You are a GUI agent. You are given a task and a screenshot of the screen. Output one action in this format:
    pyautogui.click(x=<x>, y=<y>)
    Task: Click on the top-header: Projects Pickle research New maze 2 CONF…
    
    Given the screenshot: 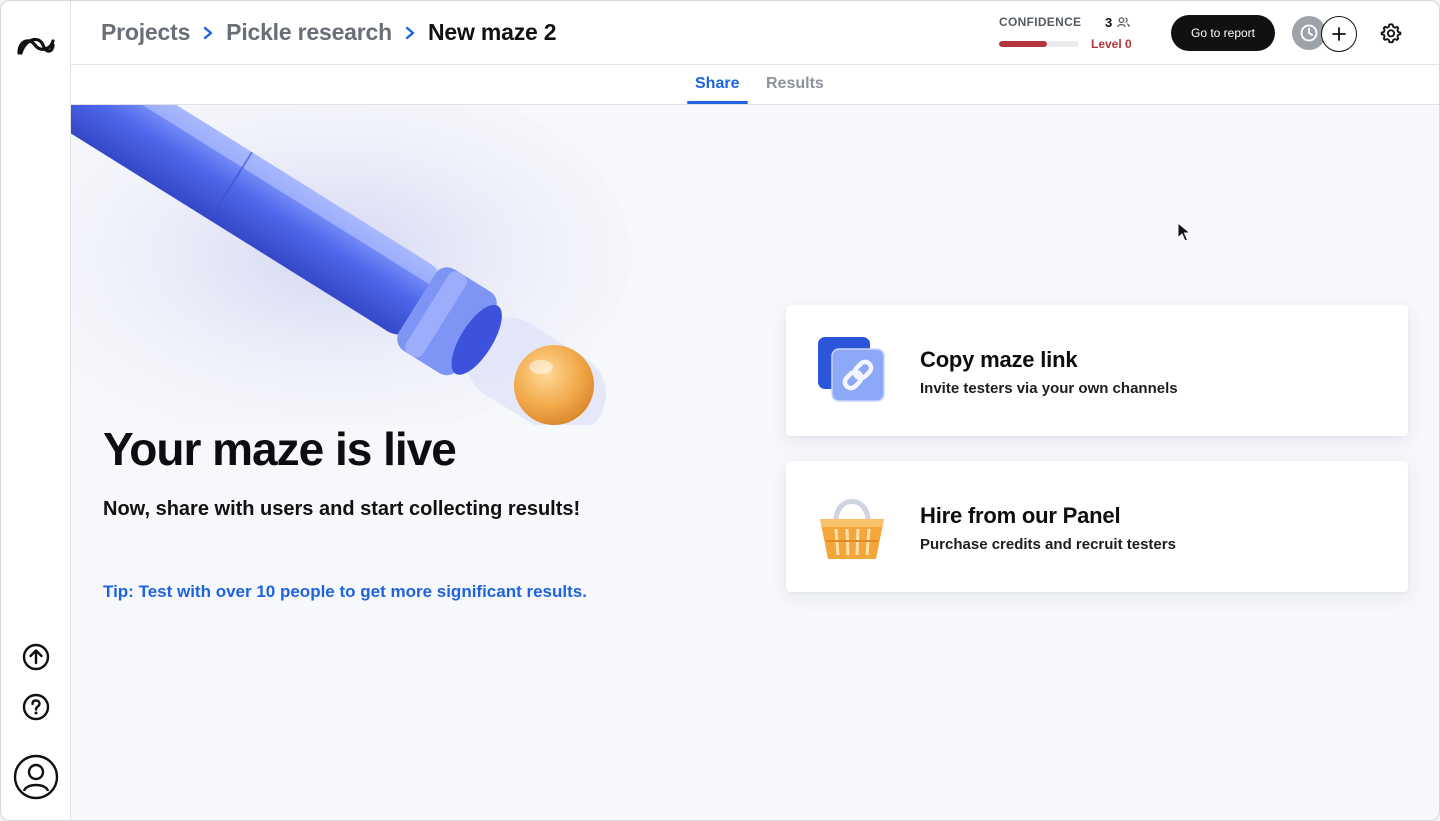 What is the action you would take?
    pyautogui.click(x=755, y=33)
    